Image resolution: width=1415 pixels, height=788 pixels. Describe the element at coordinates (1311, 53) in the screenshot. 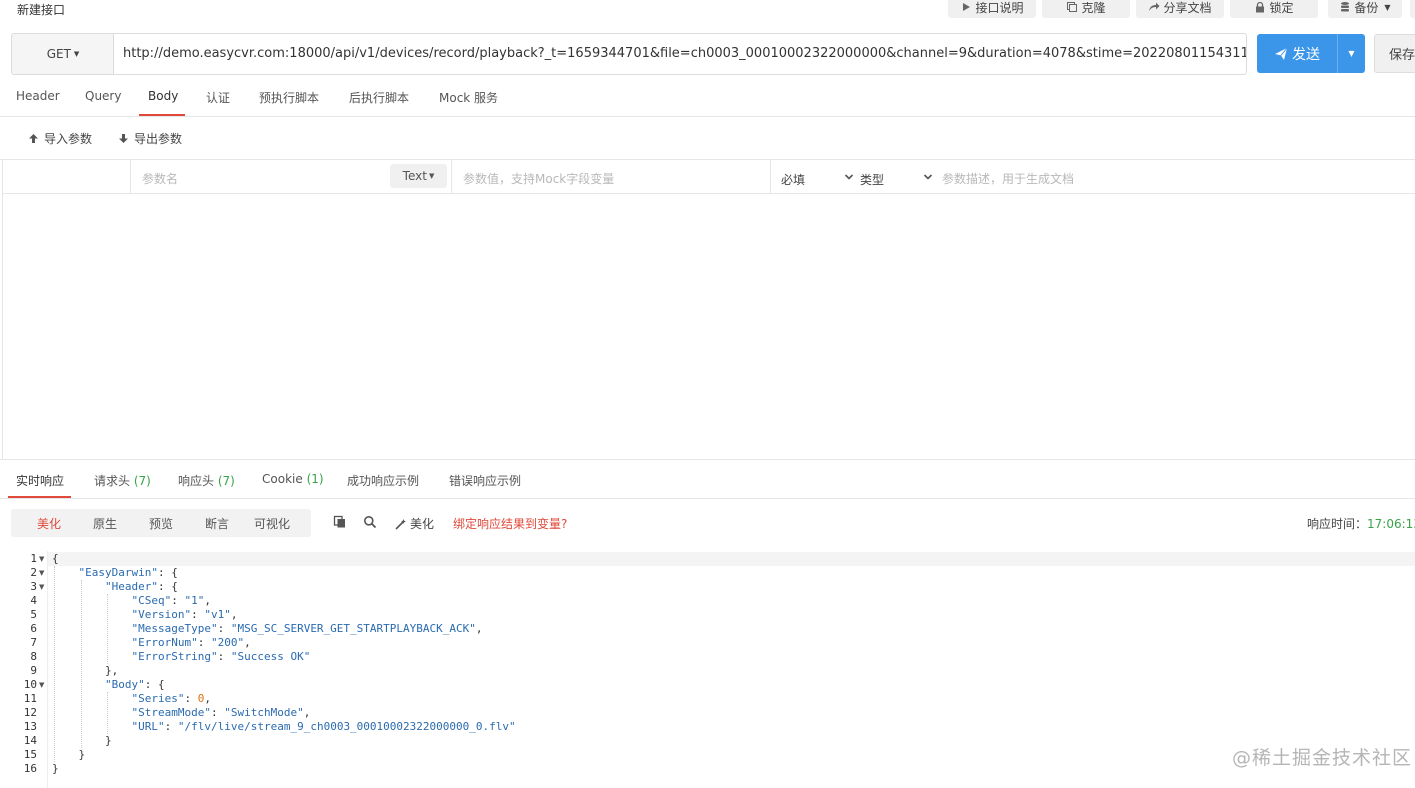

I see `send-button: 发送 ▼` at that location.